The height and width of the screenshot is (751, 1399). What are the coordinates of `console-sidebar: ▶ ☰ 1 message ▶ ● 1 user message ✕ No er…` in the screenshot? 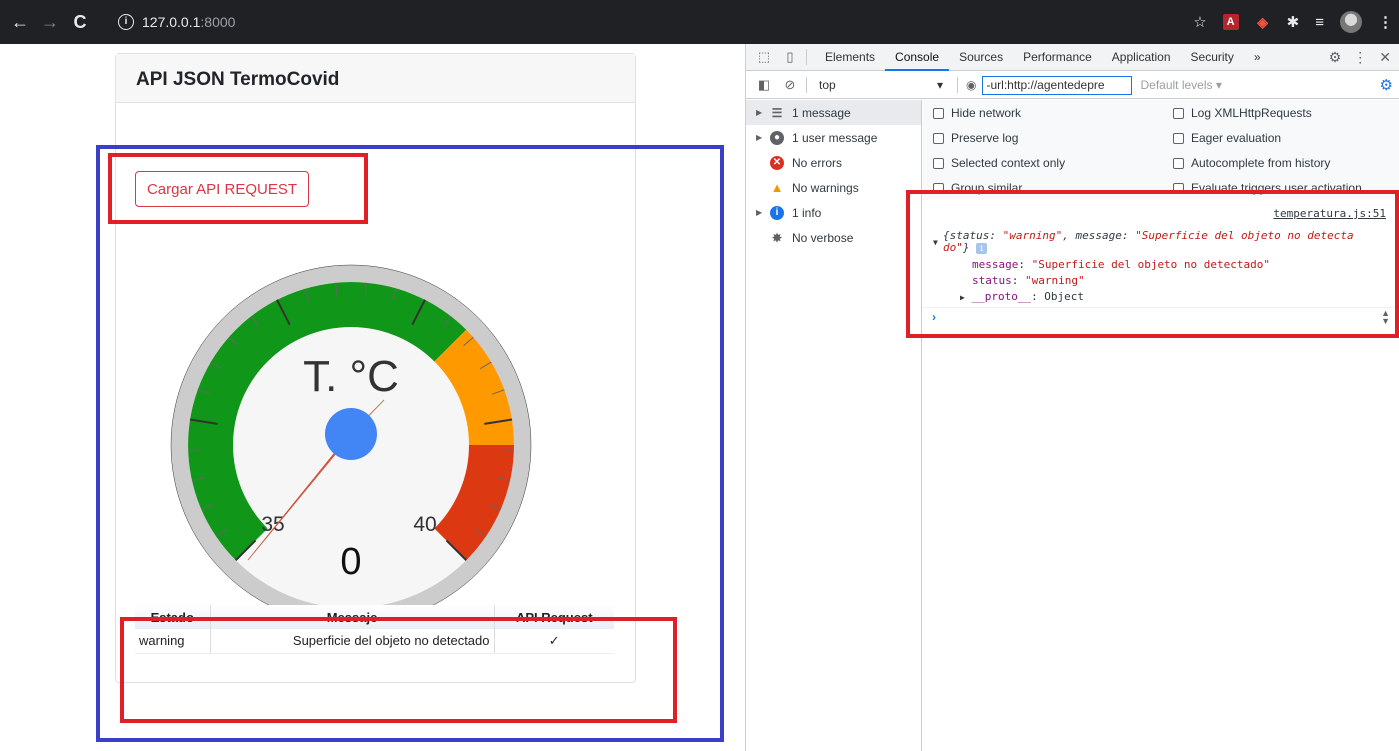 It's located at (834, 425).